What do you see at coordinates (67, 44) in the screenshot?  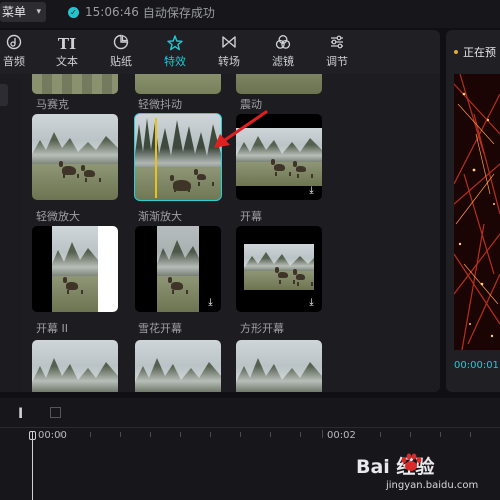 I see `text-icon: TI` at bounding box center [67, 44].